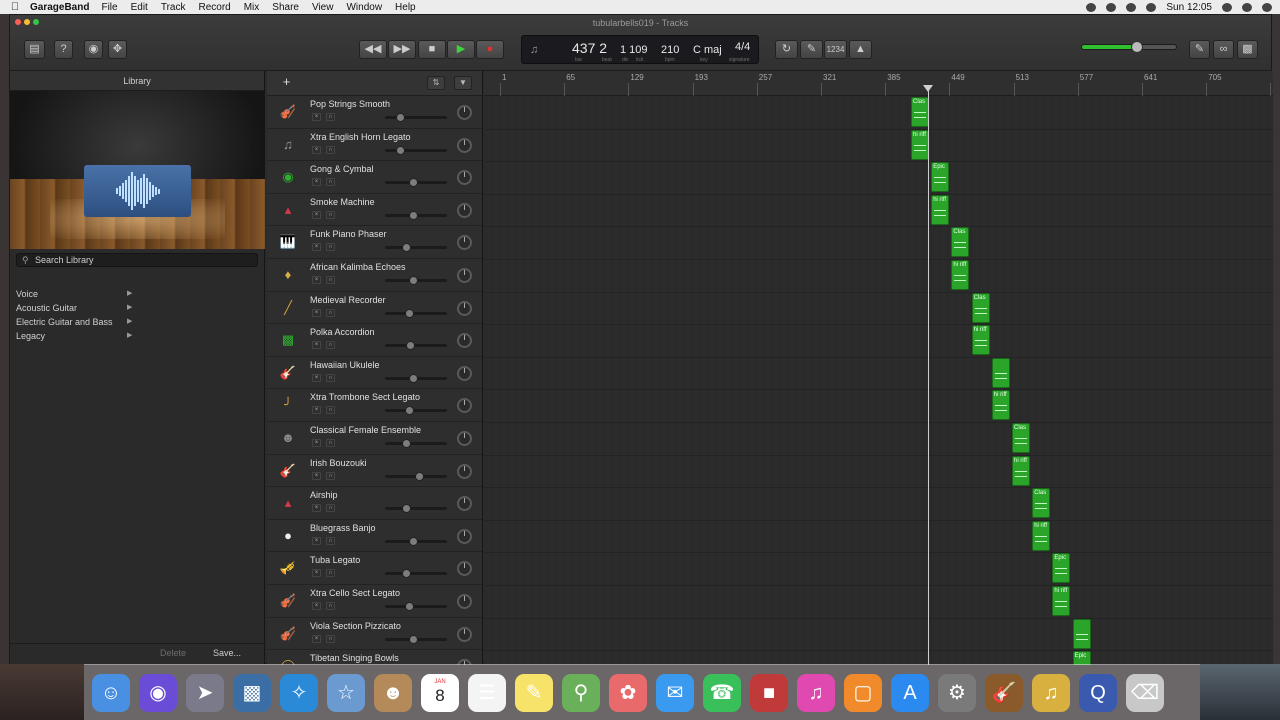 The height and width of the screenshot is (720, 1280). Describe the element at coordinates (374, 275) in the screenshot. I see `track-row: ♦ African Kalimba Echoes × ∩` at that location.